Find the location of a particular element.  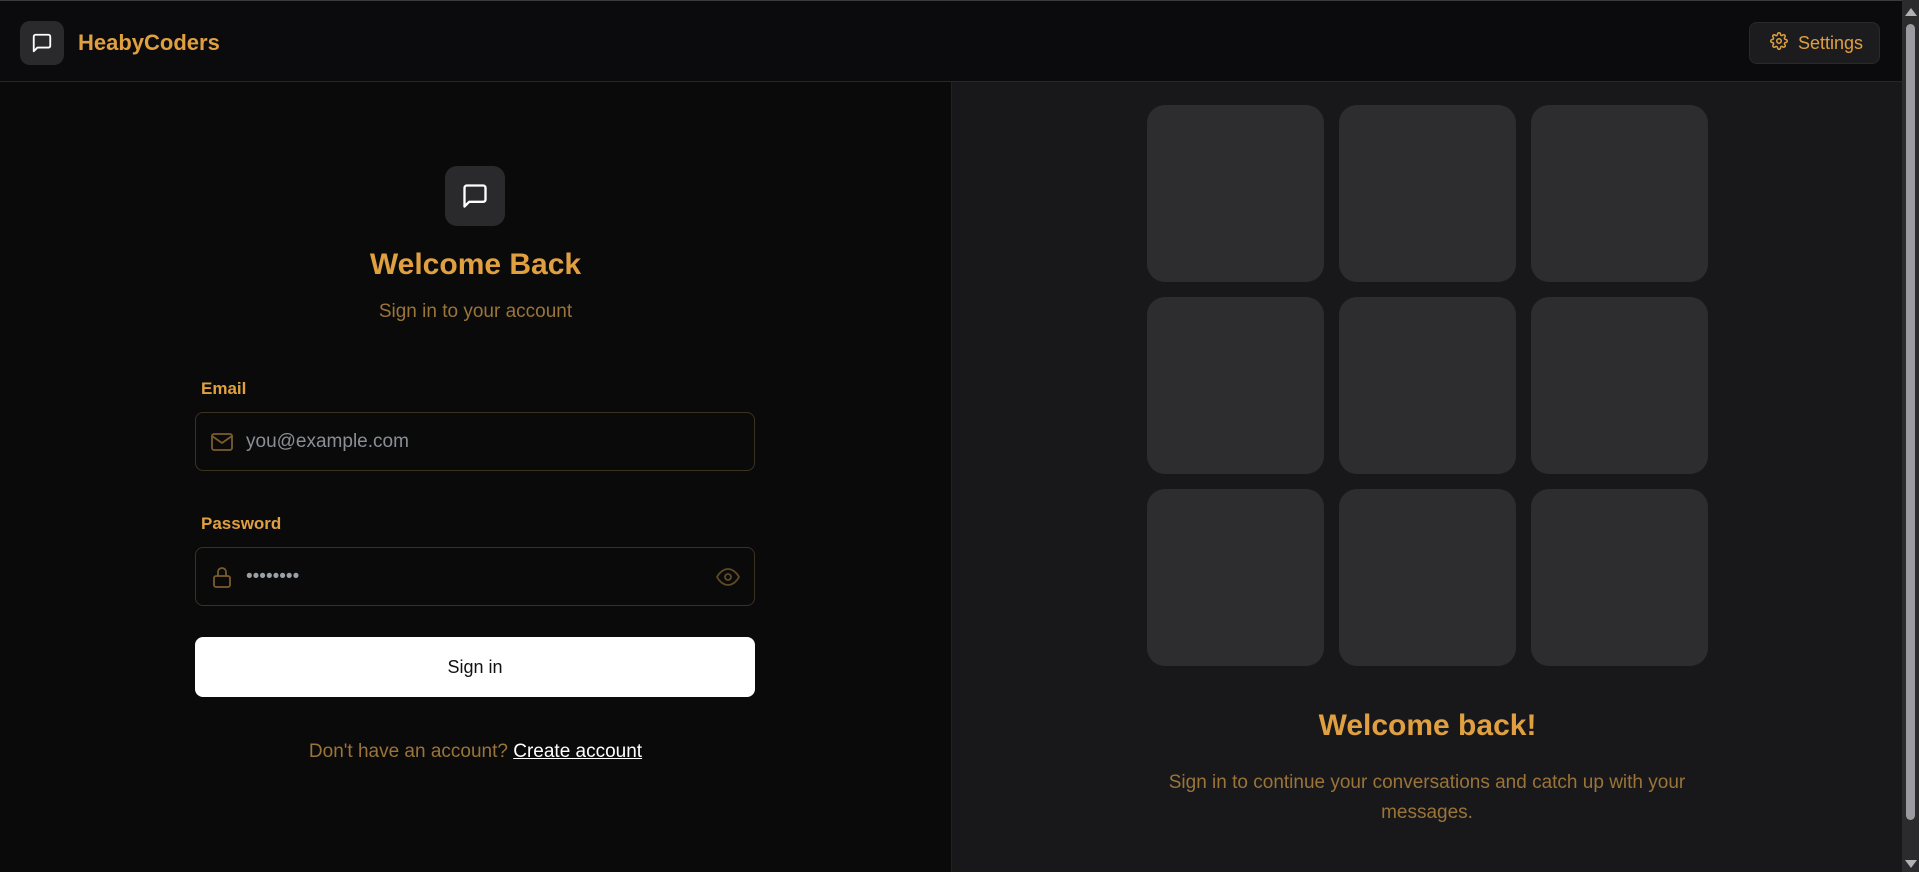

signup-prompt: Don't have an account? is located at coordinates (408, 751).